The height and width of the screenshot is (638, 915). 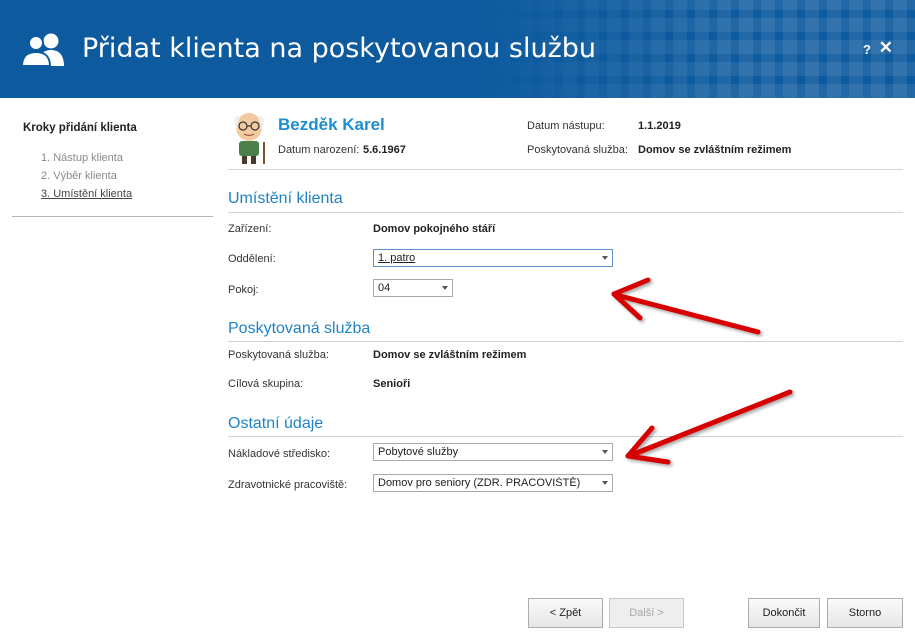 What do you see at coordinates (434, 229) in the screenshot?
I see `facility-value: Domov pokojného stáří` at bounding box center [434, 229].